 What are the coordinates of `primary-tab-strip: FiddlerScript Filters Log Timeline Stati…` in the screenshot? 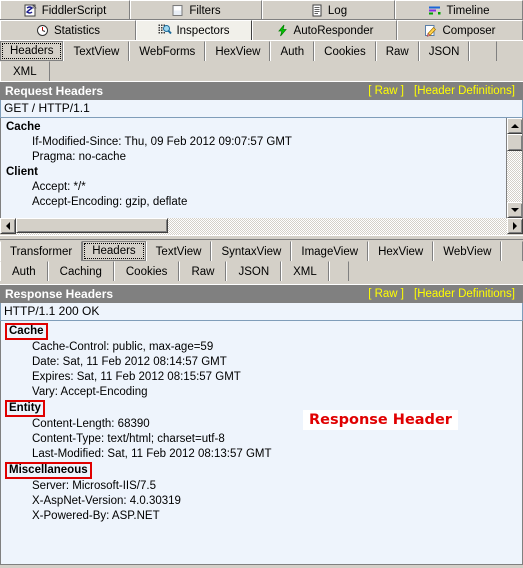 It's located at (261, 20).